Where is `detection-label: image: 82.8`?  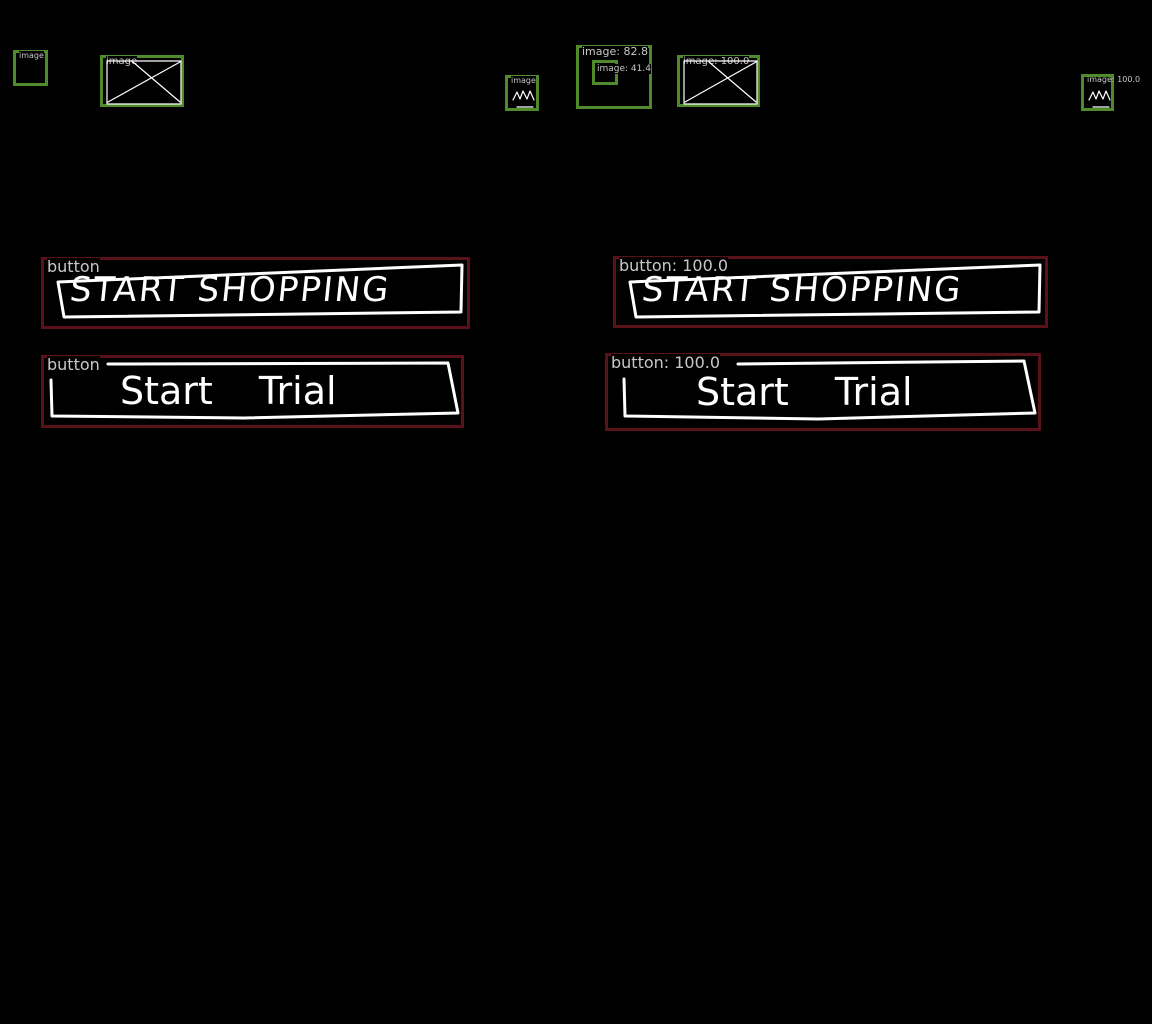
detection-label: image: 82.8 is located at coordinates (615, 52).